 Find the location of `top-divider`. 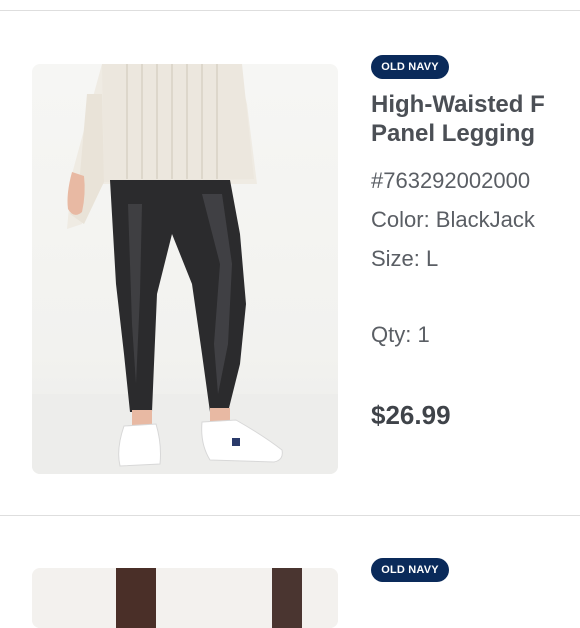

top-divider is located at coordinates (290, 10).